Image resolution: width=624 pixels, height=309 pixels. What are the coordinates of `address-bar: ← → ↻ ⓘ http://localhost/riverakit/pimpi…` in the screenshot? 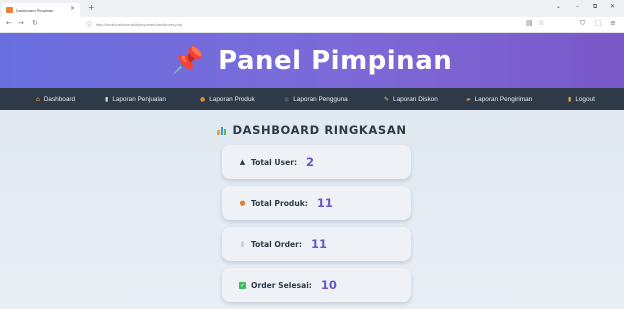 It's located at (312, 25).